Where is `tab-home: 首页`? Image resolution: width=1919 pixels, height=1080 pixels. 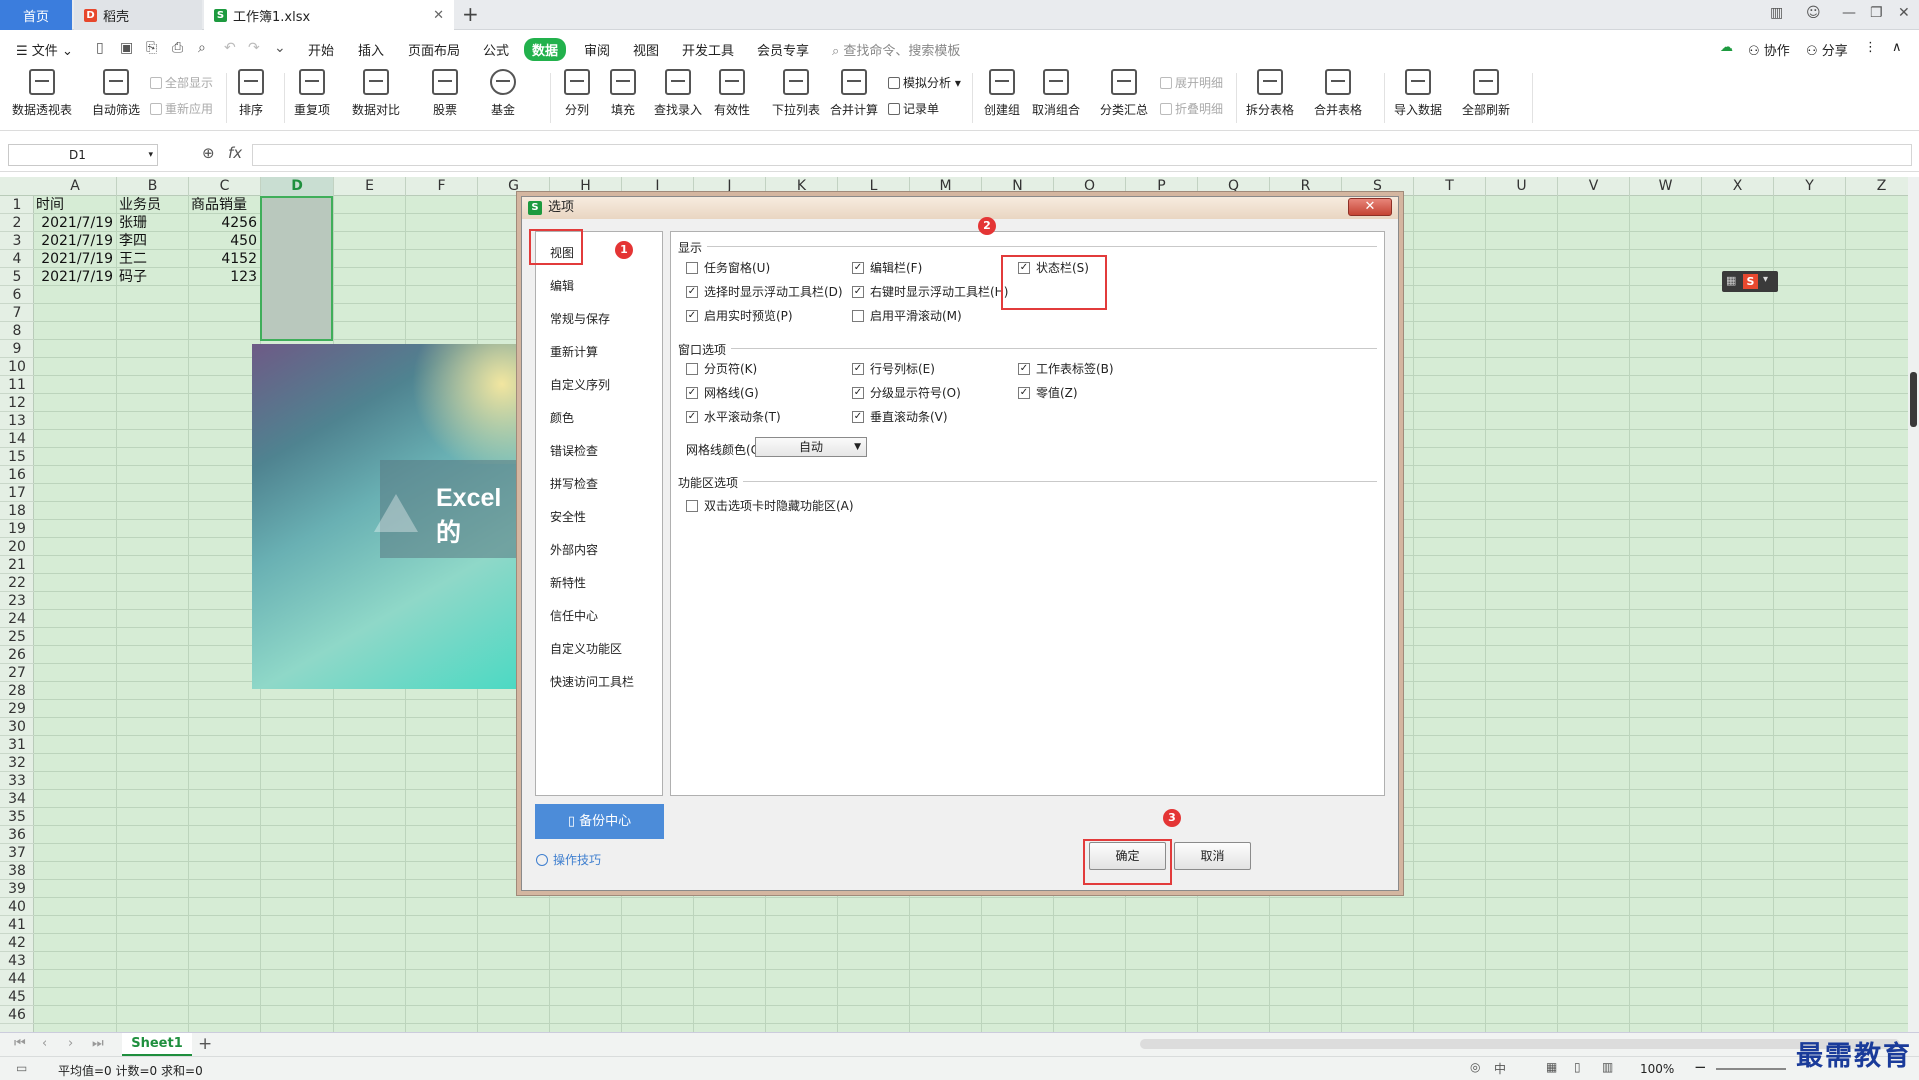 tab-home: 首页 is located at coordinates (36, 15).